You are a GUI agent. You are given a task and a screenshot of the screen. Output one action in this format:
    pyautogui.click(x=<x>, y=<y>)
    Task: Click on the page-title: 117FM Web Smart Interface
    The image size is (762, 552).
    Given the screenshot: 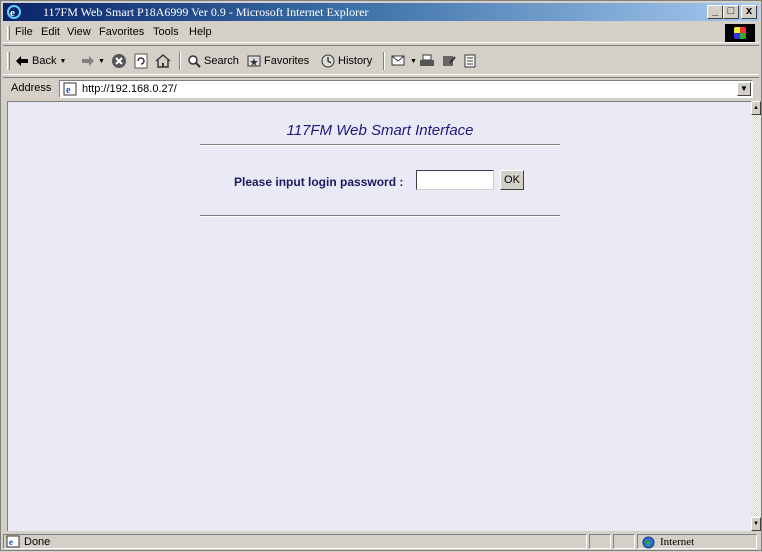 What is the action you would take?
    pyautogui.click(x=380, y=130)
    